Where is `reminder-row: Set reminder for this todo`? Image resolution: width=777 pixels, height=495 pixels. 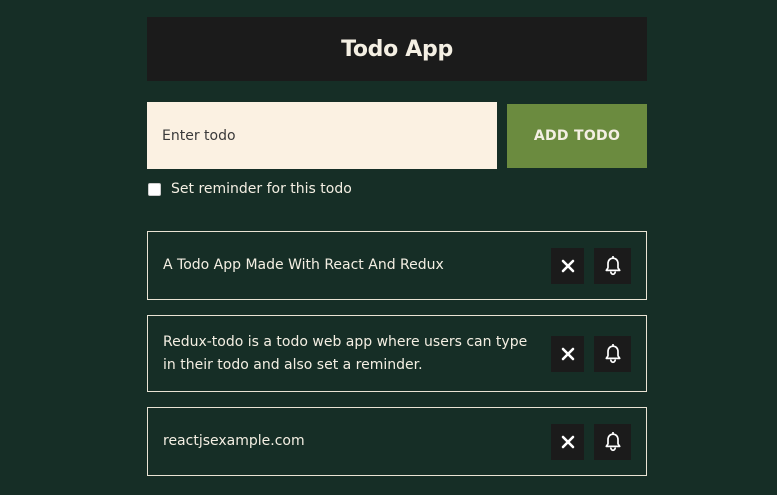 reminder-row: Set reminder for this todo is located at coordinates (249, 189).